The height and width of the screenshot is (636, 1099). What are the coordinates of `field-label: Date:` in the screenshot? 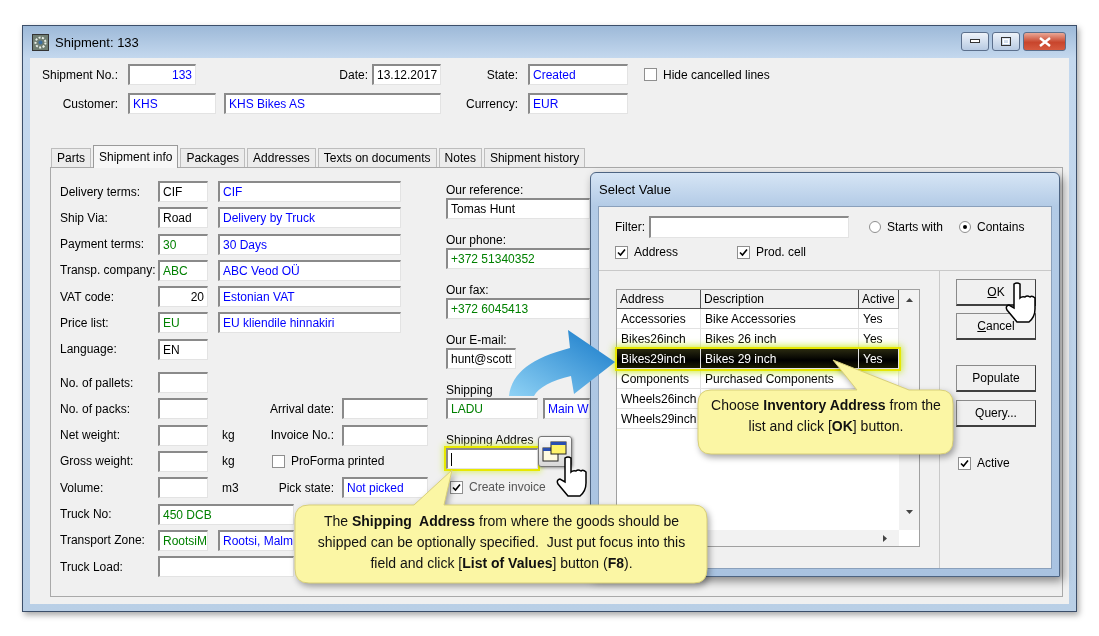 It's located at (353, 74).